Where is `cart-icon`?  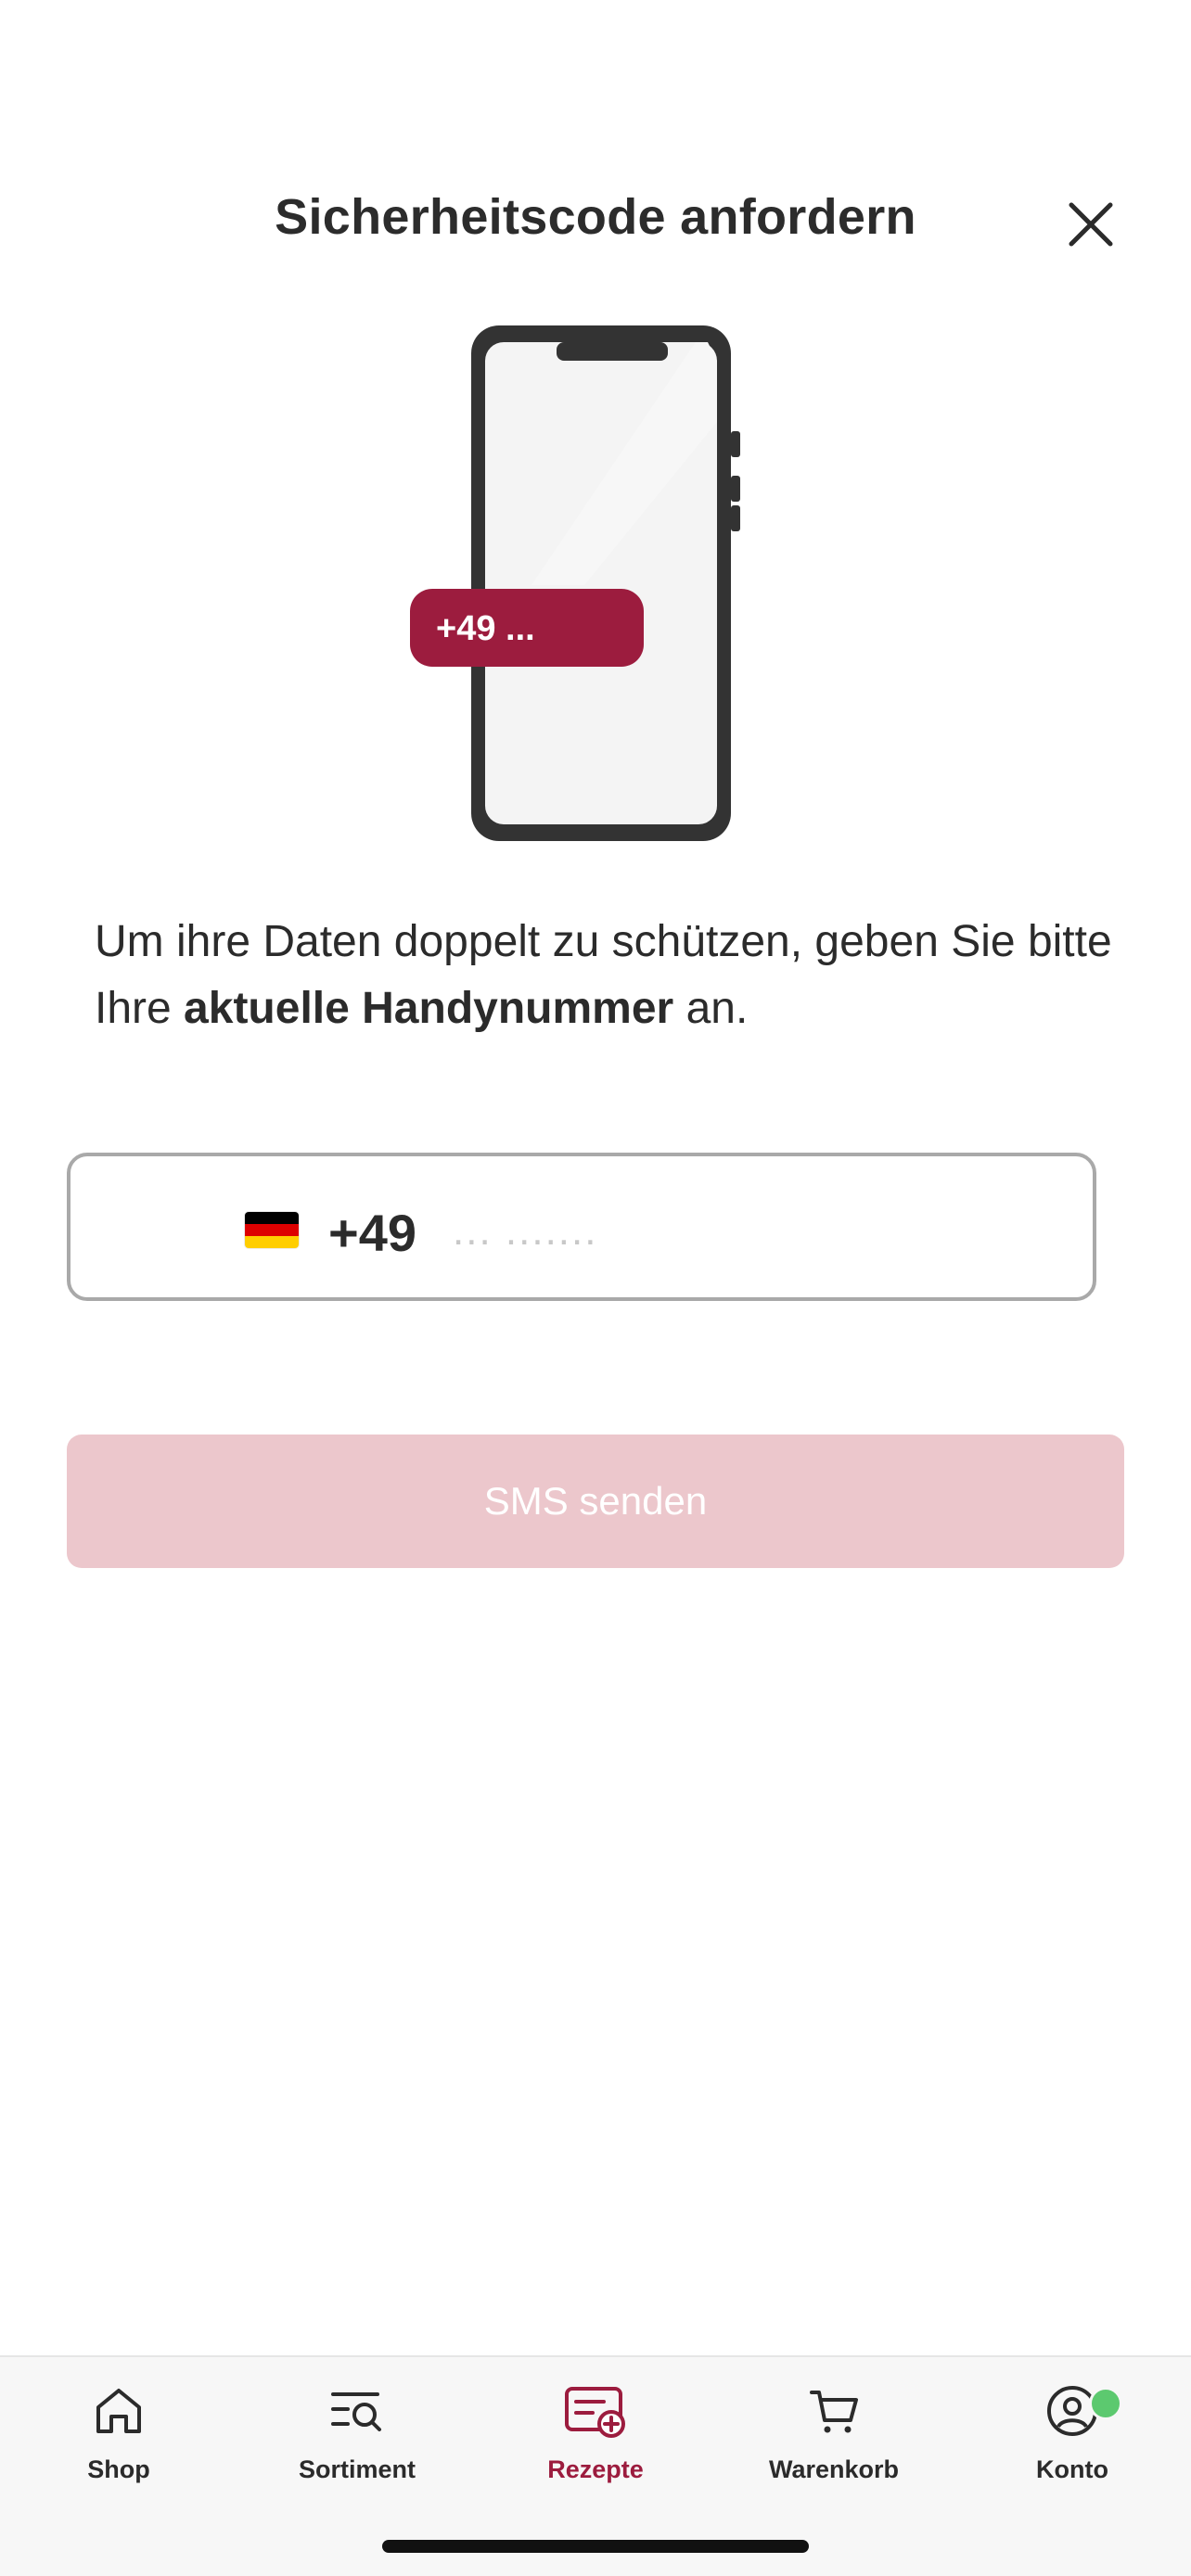
cart-icon is located at coordinates (834, 2412).